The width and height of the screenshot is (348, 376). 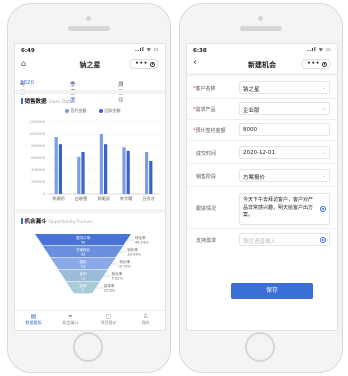 I want to click on tab-dashboard: ▤ 数据看板, so click(x=33, y=319).